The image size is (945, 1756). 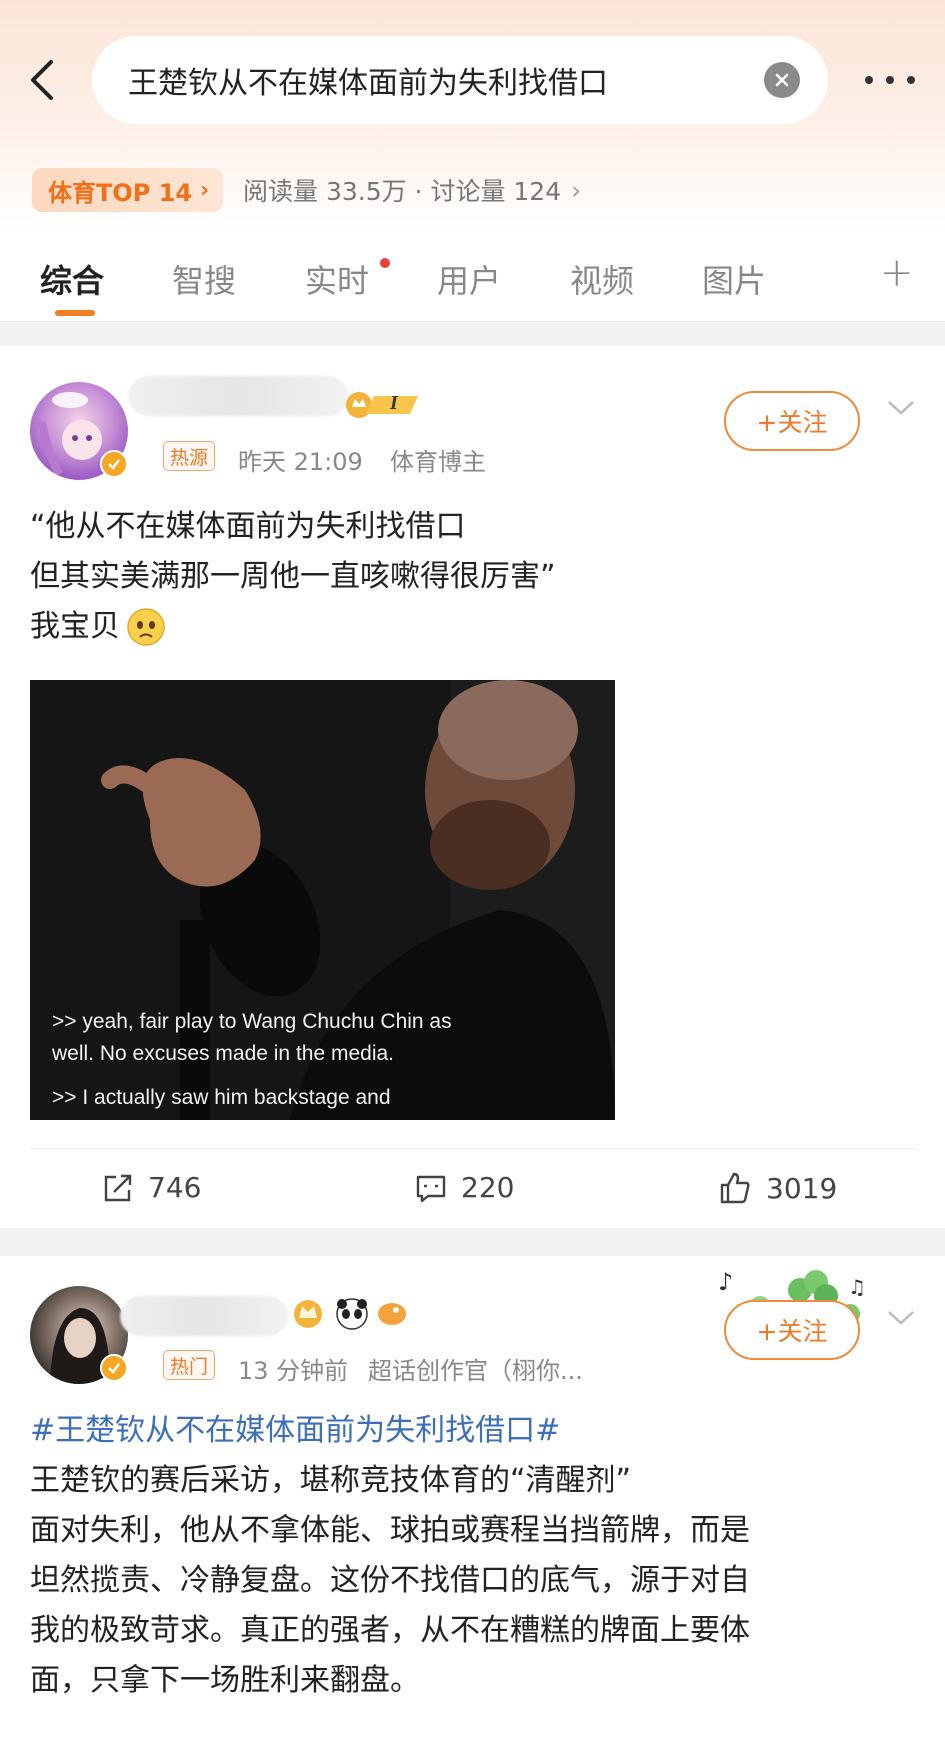 I want to click on tab-realtime: 实时, so click(x=337, y=279).